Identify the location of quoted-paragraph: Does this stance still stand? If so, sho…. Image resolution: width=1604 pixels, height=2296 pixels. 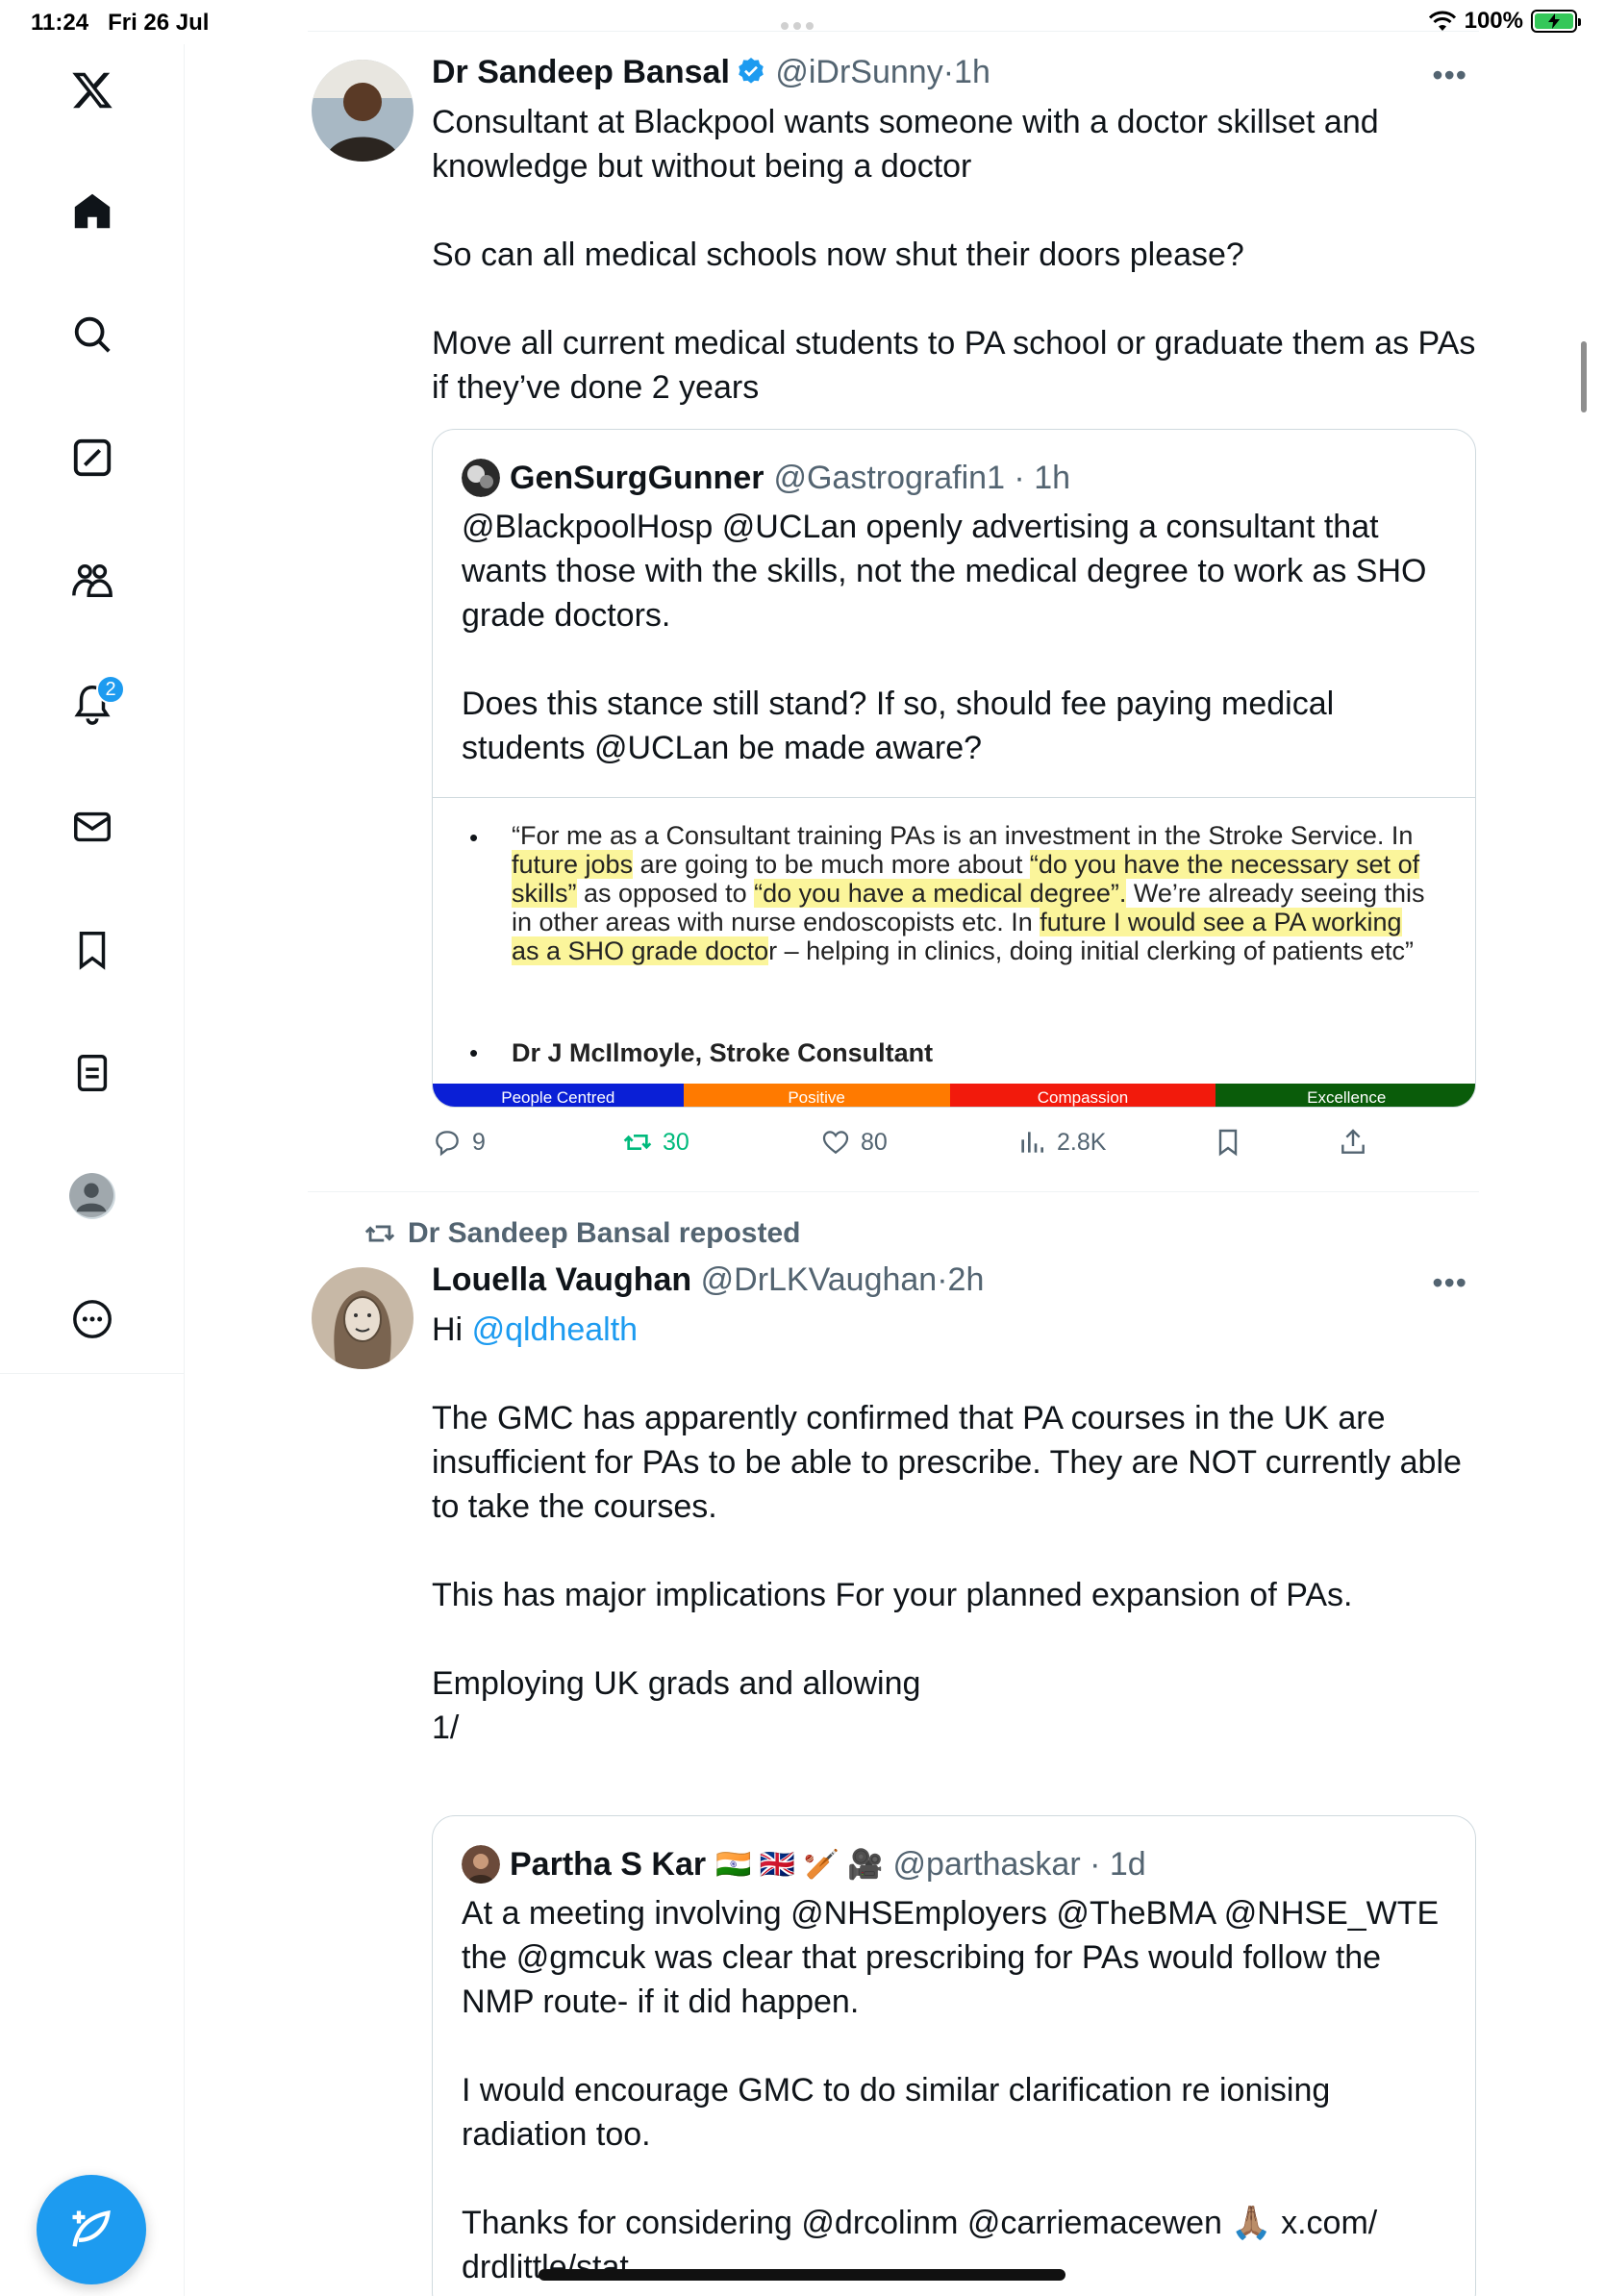
(898, 726).